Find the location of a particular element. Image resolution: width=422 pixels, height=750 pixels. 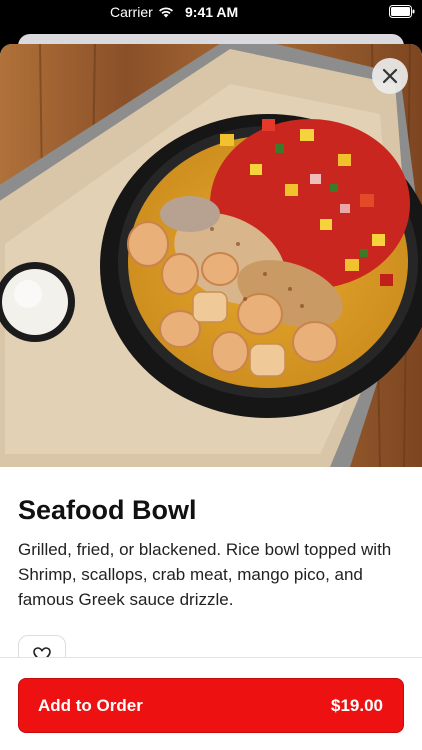

status-time: 9:41 AM is located at coordinates (212, 12).